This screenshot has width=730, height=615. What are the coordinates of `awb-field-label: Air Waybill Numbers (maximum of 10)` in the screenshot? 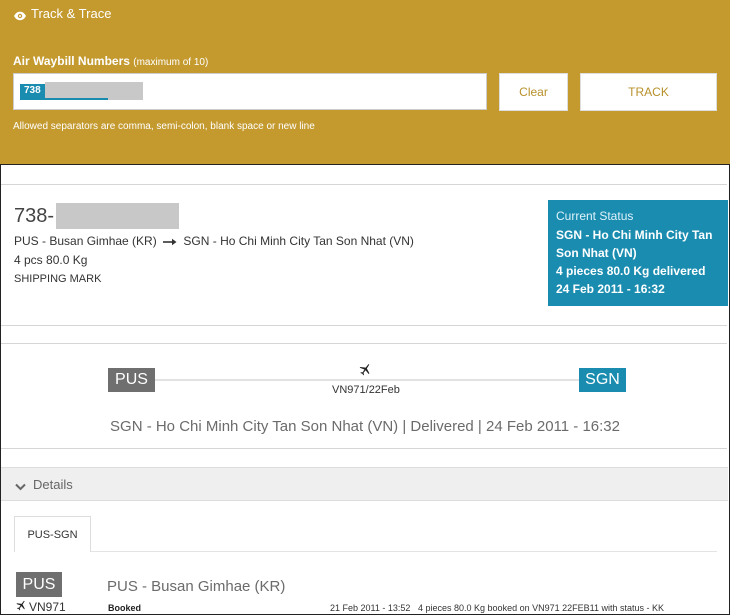 It's located at (110, 61).